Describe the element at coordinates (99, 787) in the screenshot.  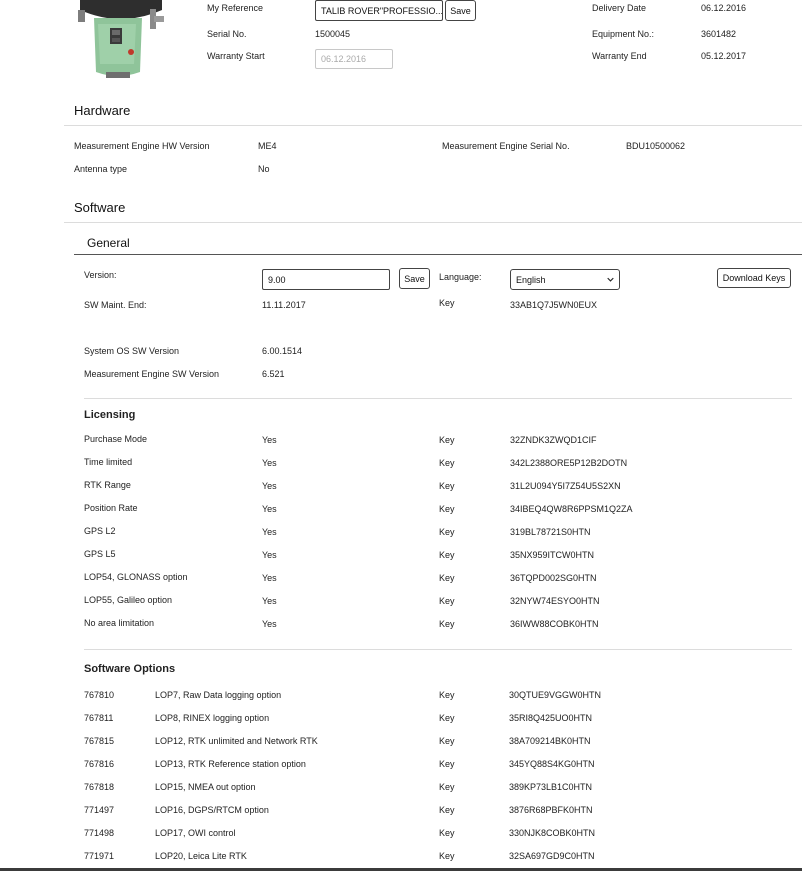
I see `option-row-id: 767818` at that location.